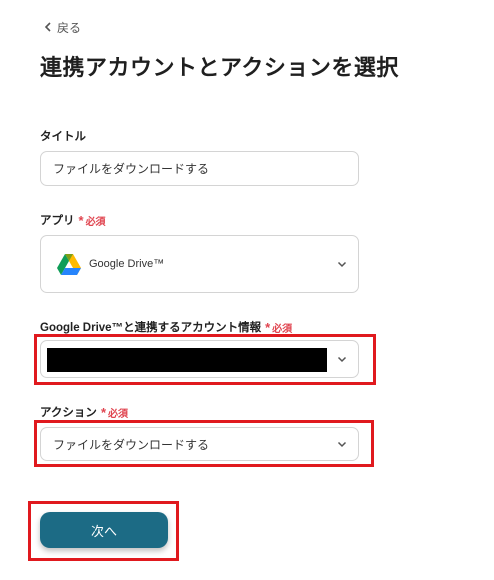 This screenshot has width=494, height=580. I want to click on app-select: Google Drive™, so click(199, 264).